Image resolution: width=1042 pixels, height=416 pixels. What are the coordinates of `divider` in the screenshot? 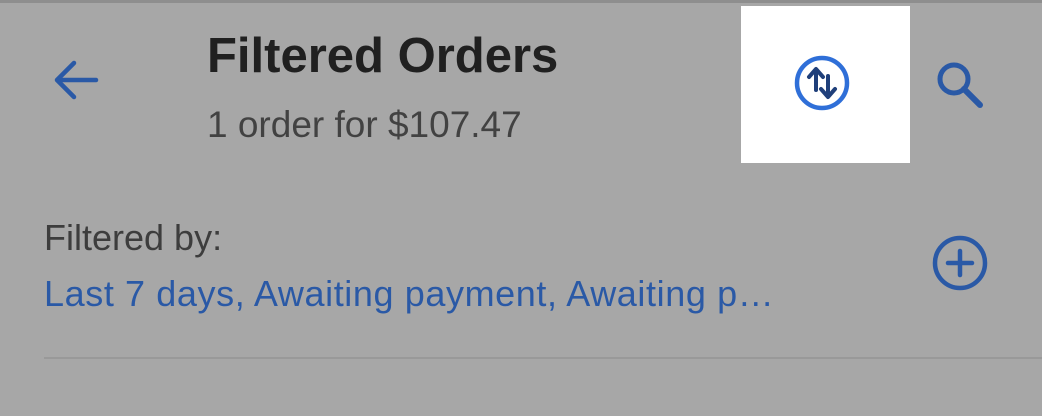 It's located at (543, 358).